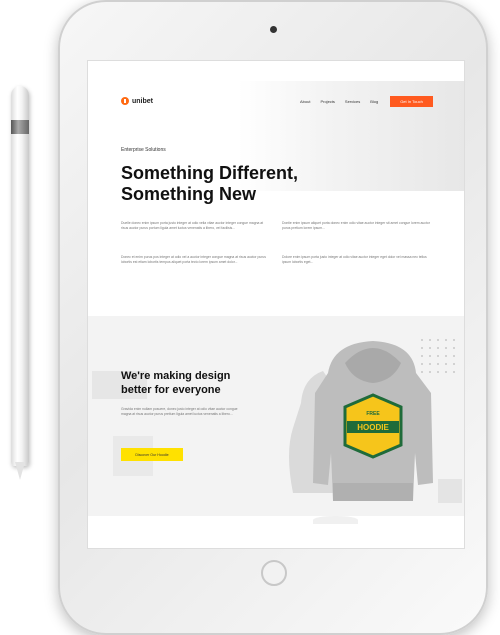 The width and height of the screenshot is (500, 635). I want to click on nav-item-blog: Blog, so click(374, 101).